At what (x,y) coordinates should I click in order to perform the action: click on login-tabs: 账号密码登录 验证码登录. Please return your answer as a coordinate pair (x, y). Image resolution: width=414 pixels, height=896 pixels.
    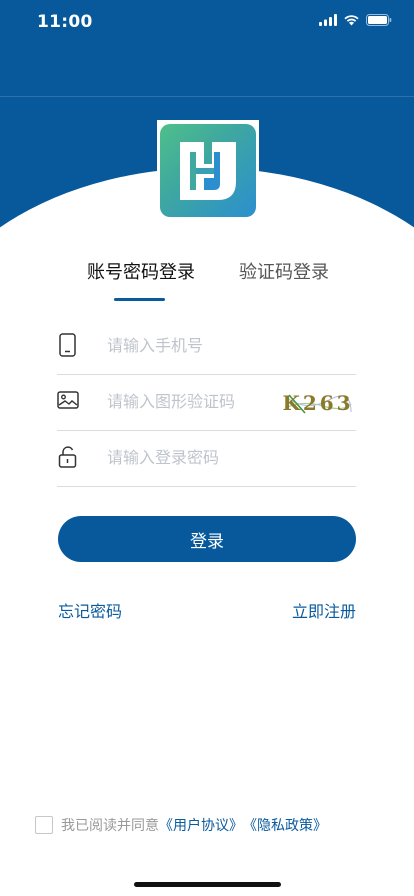
    Looking at the image, I should click on (207, 283).